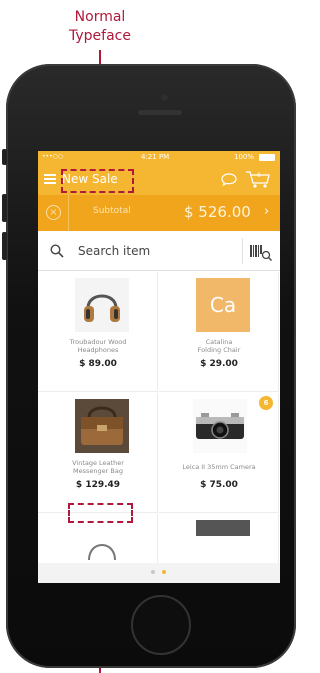 The height and width of the screenshot is (673, 320). I want to click on product-name-line2: Headphones, so click(98, 350).